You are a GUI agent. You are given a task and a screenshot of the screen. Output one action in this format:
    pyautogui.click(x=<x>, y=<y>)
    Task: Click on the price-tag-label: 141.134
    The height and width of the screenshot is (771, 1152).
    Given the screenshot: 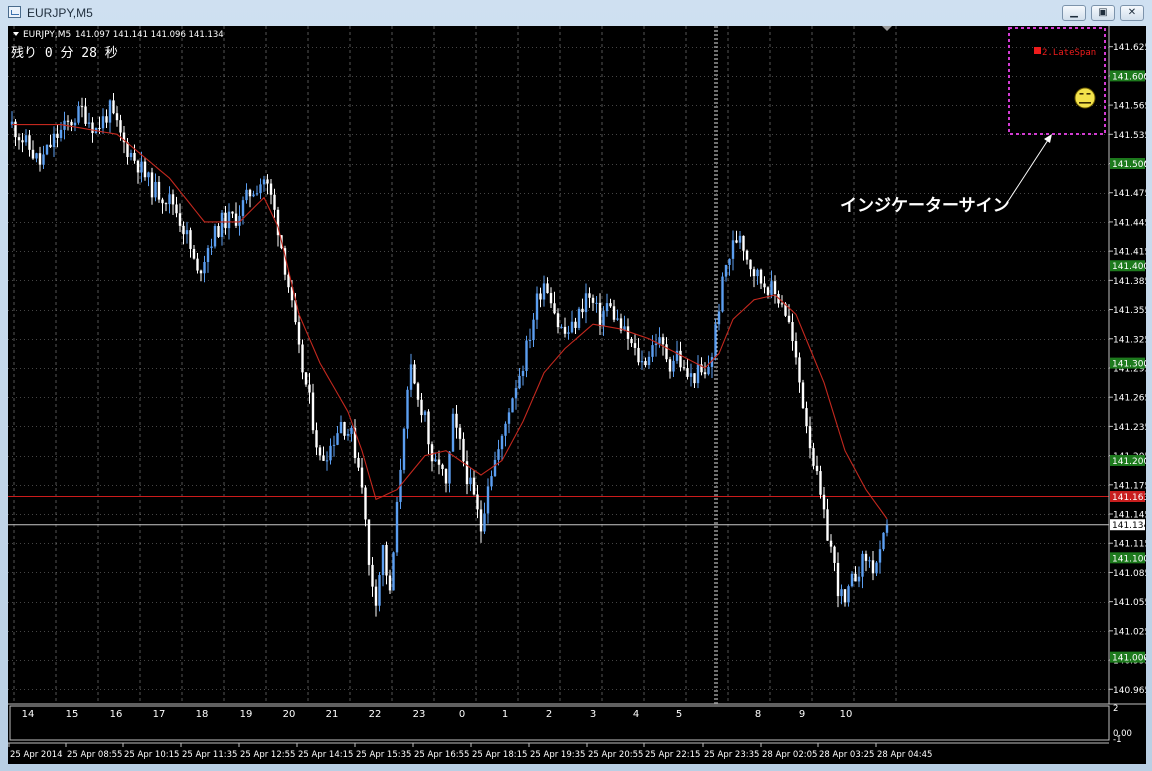 What is the action you would take?
    pyautogui.click(x=1129, y=526)
    